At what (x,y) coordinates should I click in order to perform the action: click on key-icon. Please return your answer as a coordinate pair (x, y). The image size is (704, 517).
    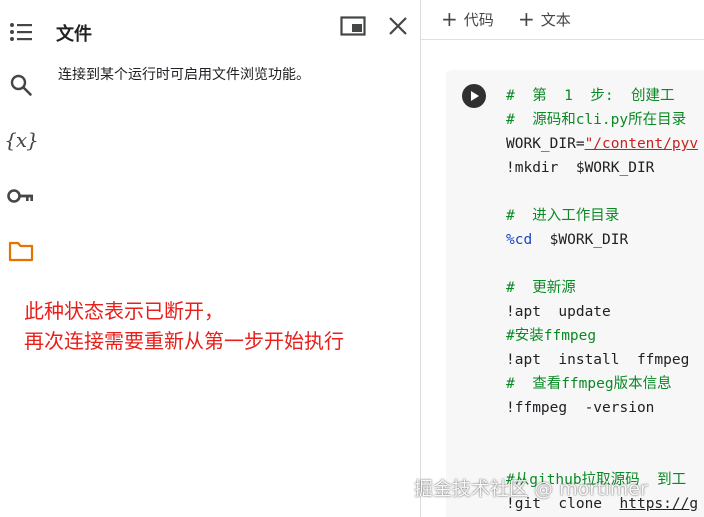
    Looking at the image, I should click on (21, 196).